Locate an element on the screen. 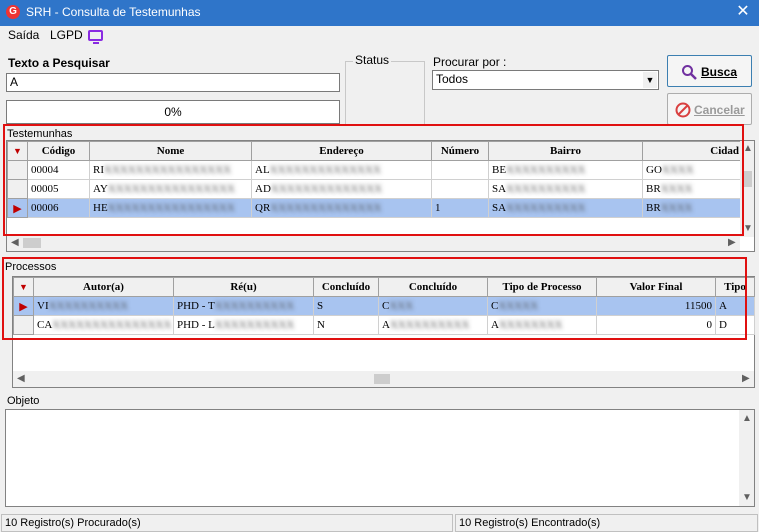 This screenshot has width=759, height=532. objeto-label: Objeto is located at coordinates (23, 401).